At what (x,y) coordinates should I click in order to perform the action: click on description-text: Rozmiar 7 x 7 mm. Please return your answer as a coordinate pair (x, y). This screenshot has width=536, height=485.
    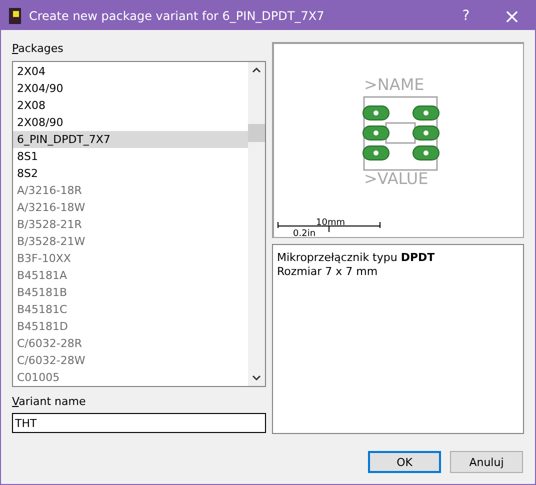
    Looking at the image, I should click on (328, 272).